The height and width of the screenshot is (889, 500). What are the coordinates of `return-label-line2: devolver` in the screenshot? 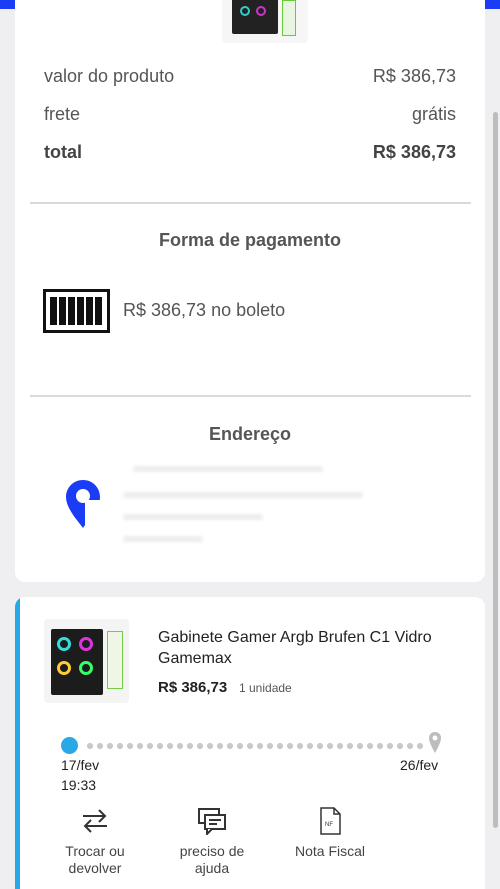 It's located at (95, 868).